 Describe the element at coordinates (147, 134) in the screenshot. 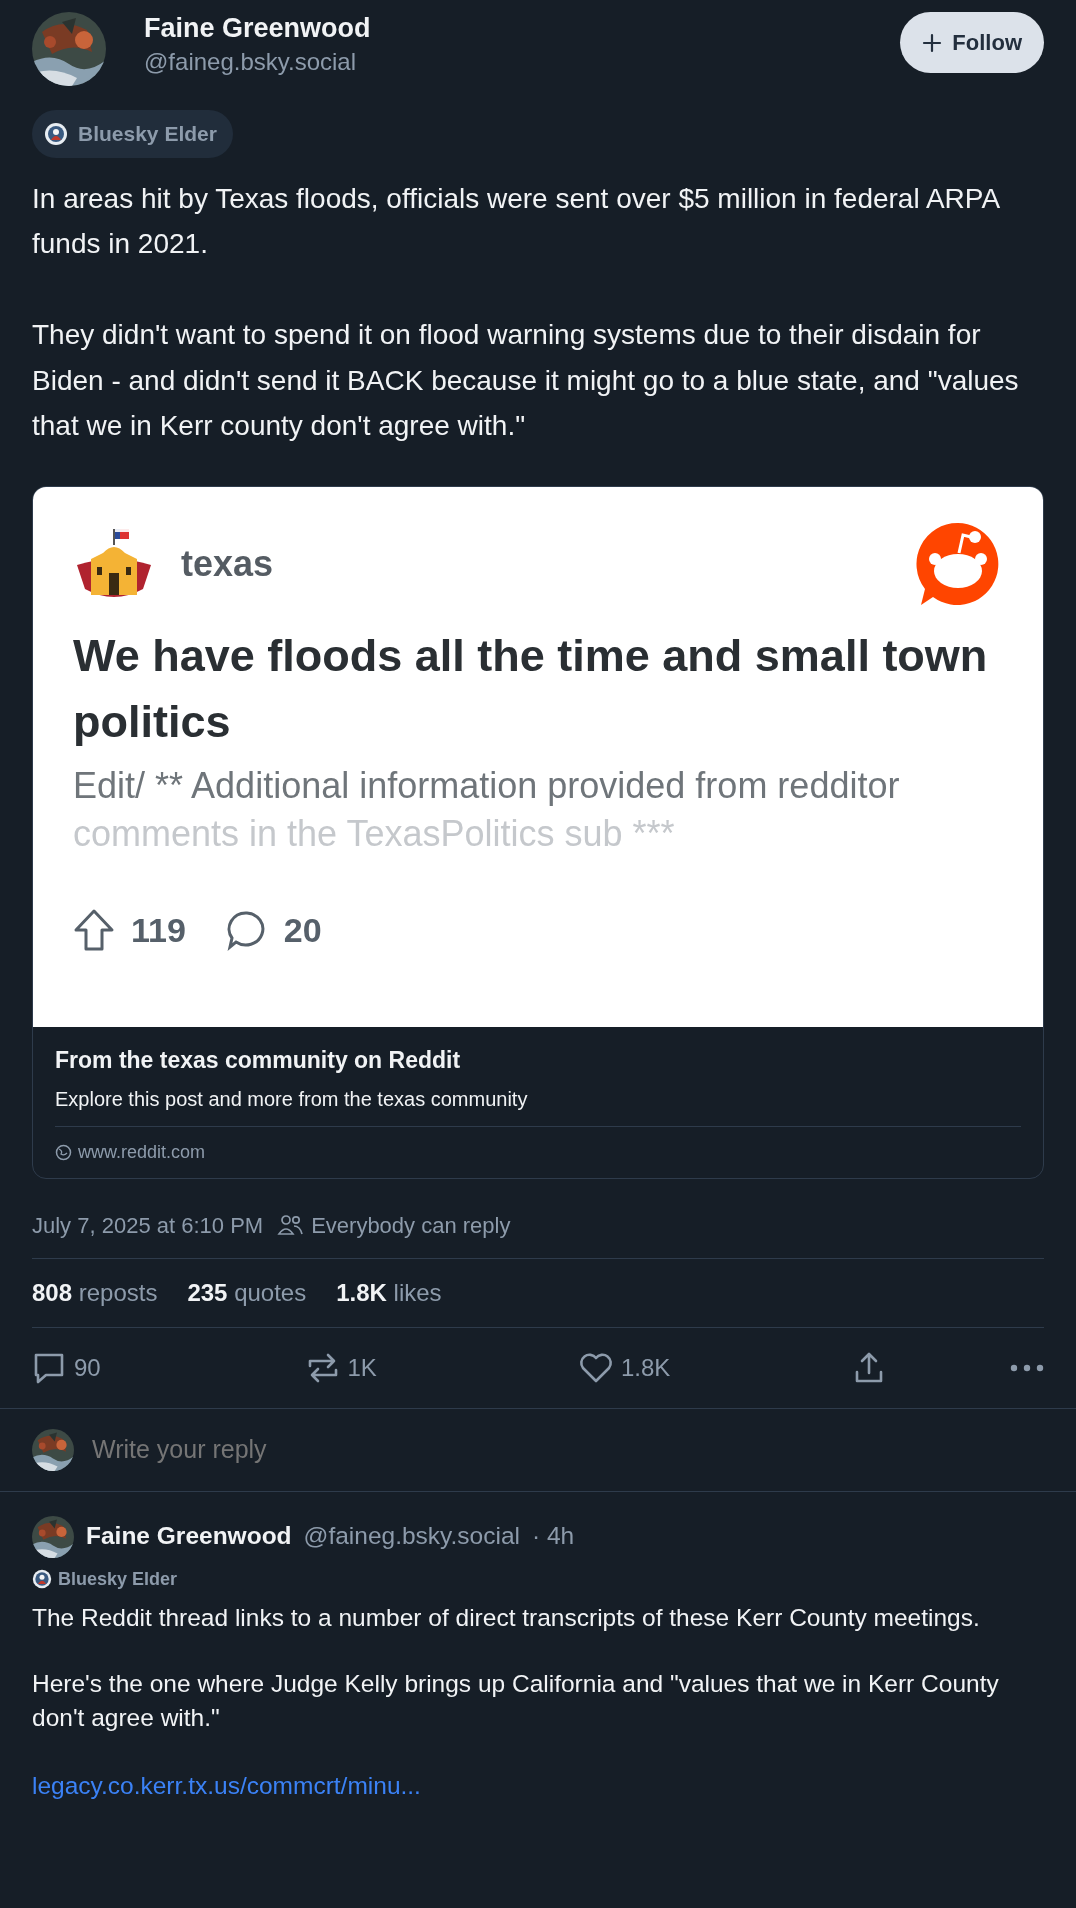

I see `badge-label: Bluesky Elder` at that location.